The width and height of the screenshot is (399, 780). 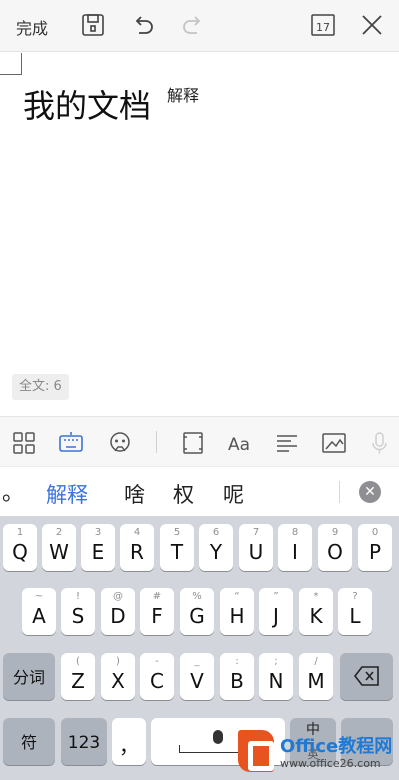 What do you see at coordinates (183, 94) in the screenshot?
I see `annotation-text: 解释` at bounding box center [183, 94].